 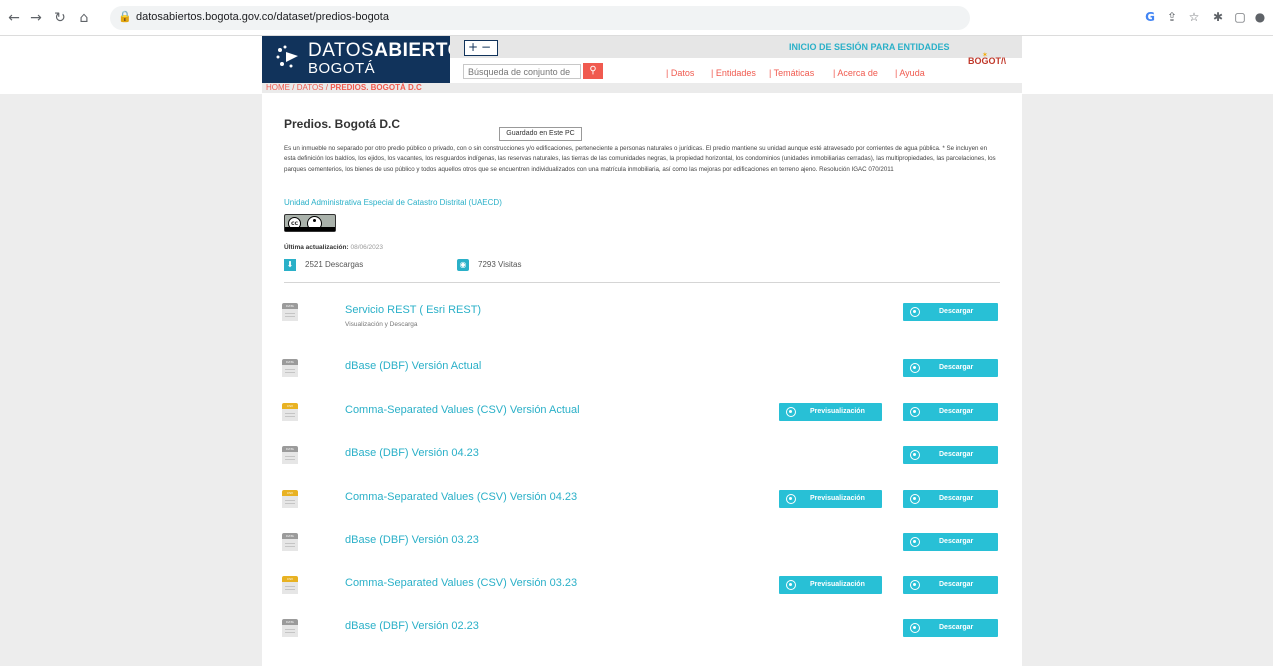 What do you see at coordinates (500, 264) in the screenshot?
I see `visits-count: 7293 Visitas` at bounding box center [500, 264].